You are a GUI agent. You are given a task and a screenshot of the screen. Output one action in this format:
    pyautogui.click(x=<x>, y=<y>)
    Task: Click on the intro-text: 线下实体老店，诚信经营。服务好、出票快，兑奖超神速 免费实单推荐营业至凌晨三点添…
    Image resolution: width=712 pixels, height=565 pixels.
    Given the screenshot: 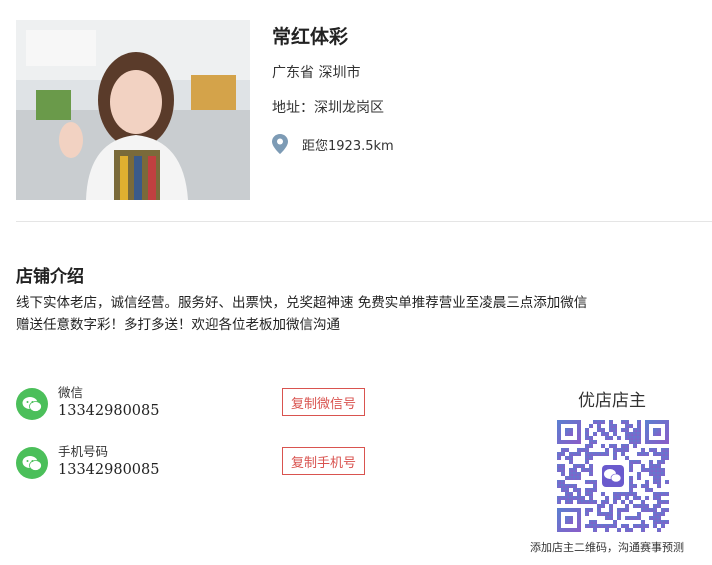 What is the action you would take?
    pyautogui.click(x=336, y=314)
    